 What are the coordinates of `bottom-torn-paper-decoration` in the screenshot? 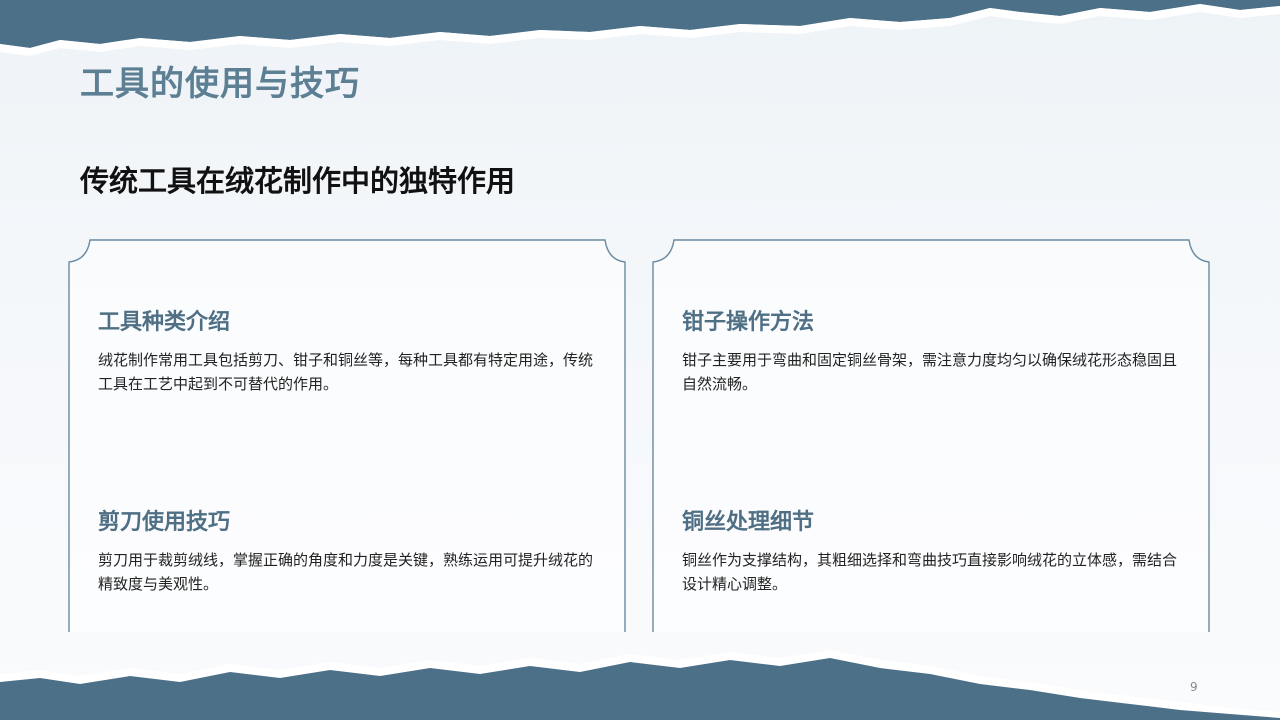 It's located at (640, 685).